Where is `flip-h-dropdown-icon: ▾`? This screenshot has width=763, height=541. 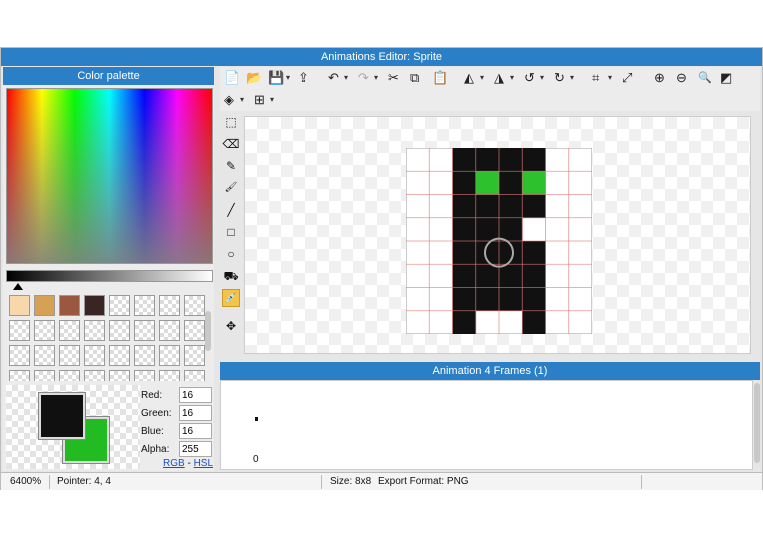 flip-h-dropdown-icon: ▾ is located at coordinates (482, 78).